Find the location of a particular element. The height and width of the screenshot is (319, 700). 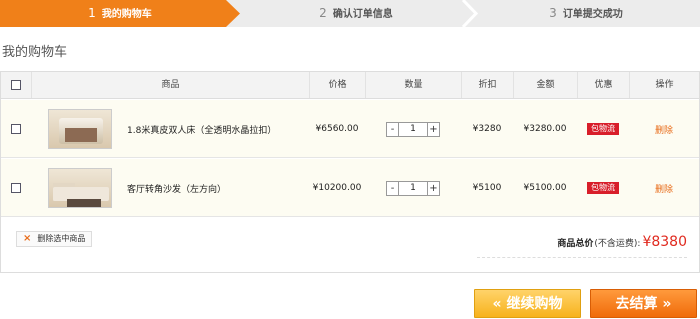

continue-shopping-button: « 继续购物 is located at coordinates (527, 303).